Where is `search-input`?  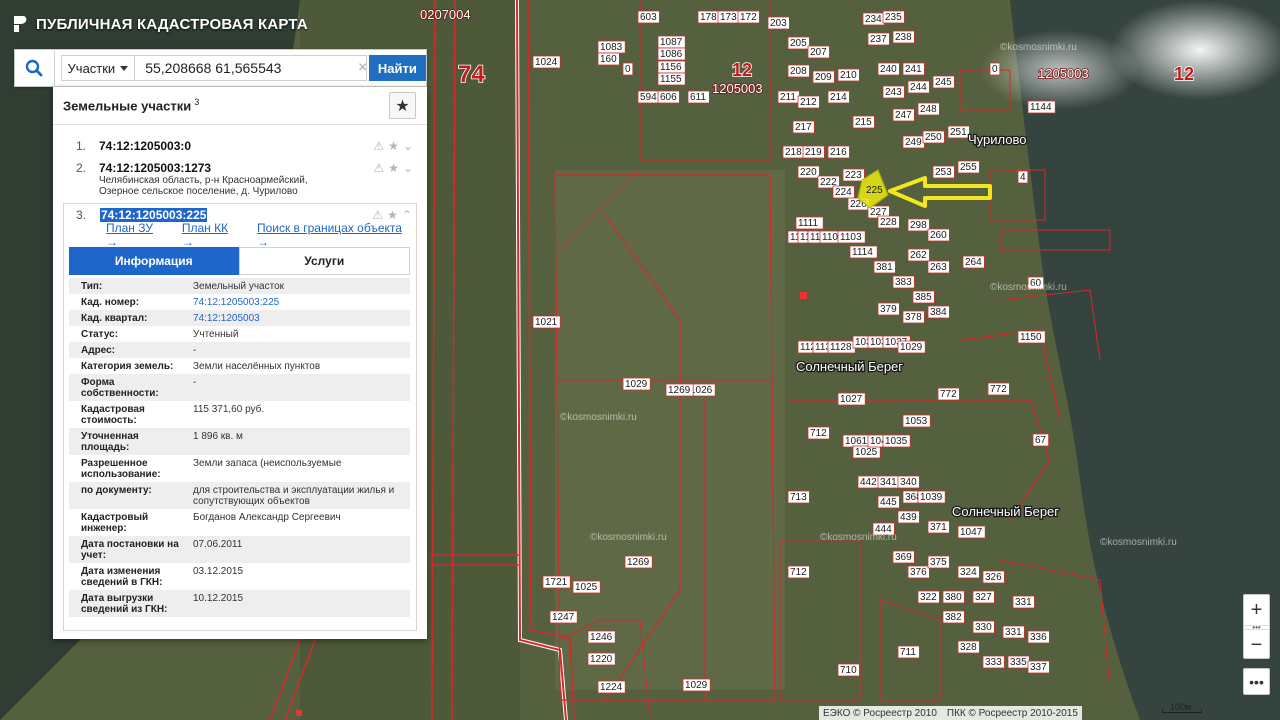 search-input is located at coordinates (251, 68).